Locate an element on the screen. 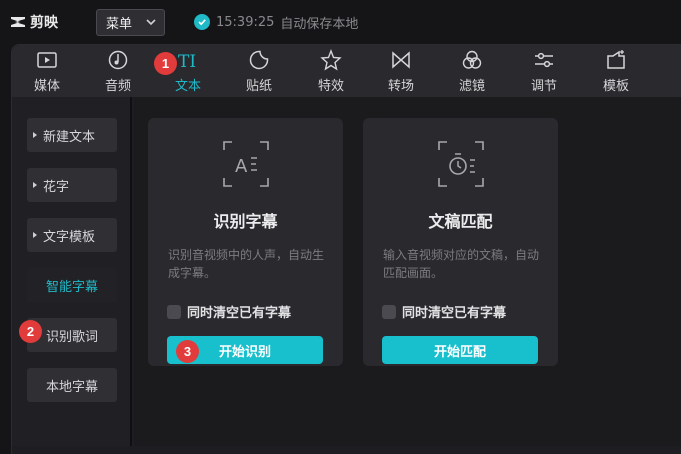 The width and height of the screenshot is (681, 454). sidebar-item-smart-subtitles: 智能字幕 is located at coordinates (72, 285).